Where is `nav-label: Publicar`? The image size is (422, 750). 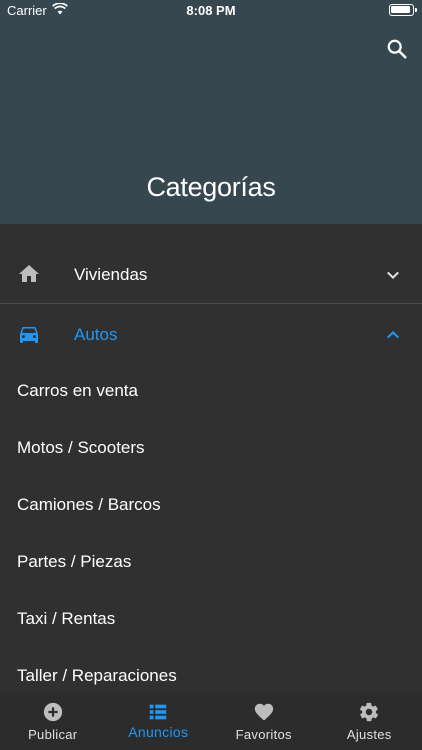
nav-label: Publicar is located at coordinates (53, 734).